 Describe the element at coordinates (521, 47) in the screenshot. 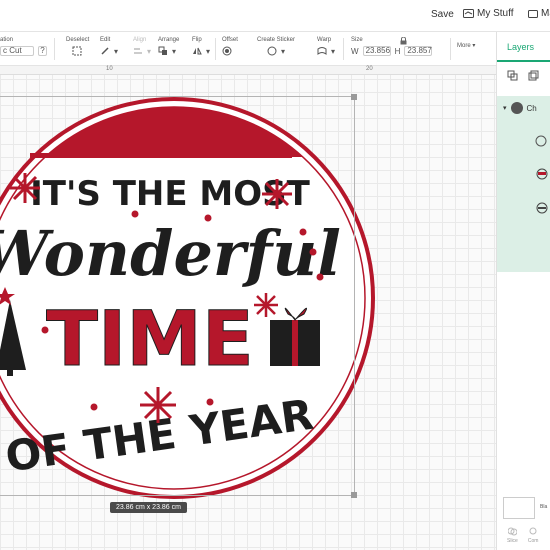

I see `tab-layers-label: Layers` at that location.